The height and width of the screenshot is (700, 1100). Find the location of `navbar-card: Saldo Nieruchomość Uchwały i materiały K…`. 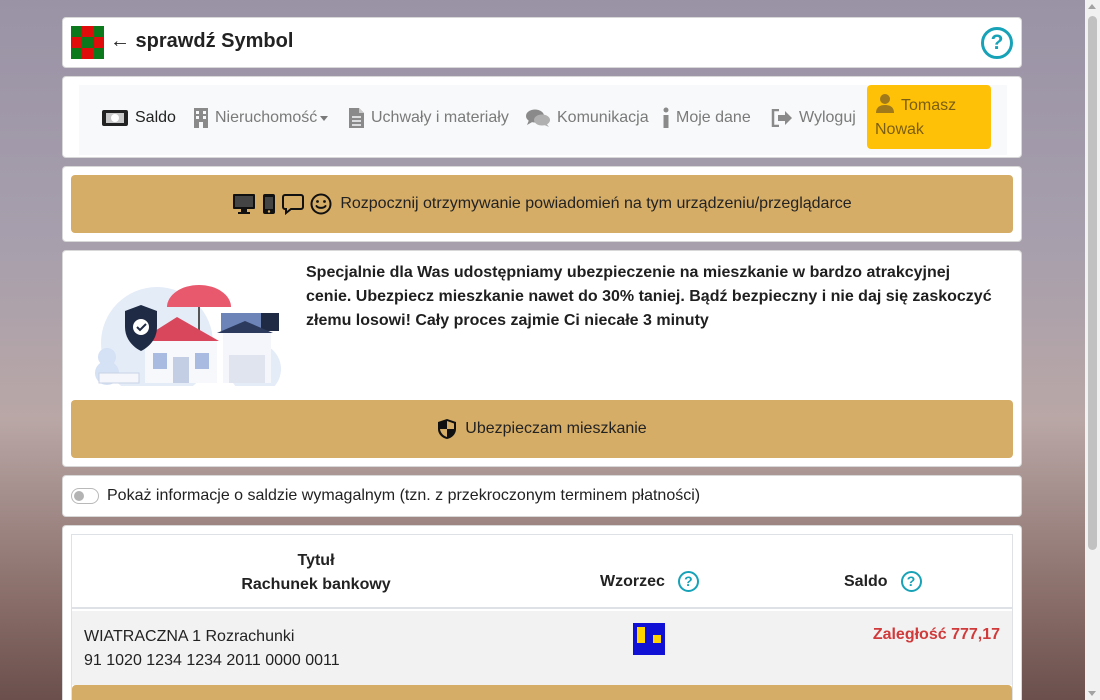

navbar-card: Saldo Nieruchomość Uchwały i materiały K… is located at coordinates (542, 117).